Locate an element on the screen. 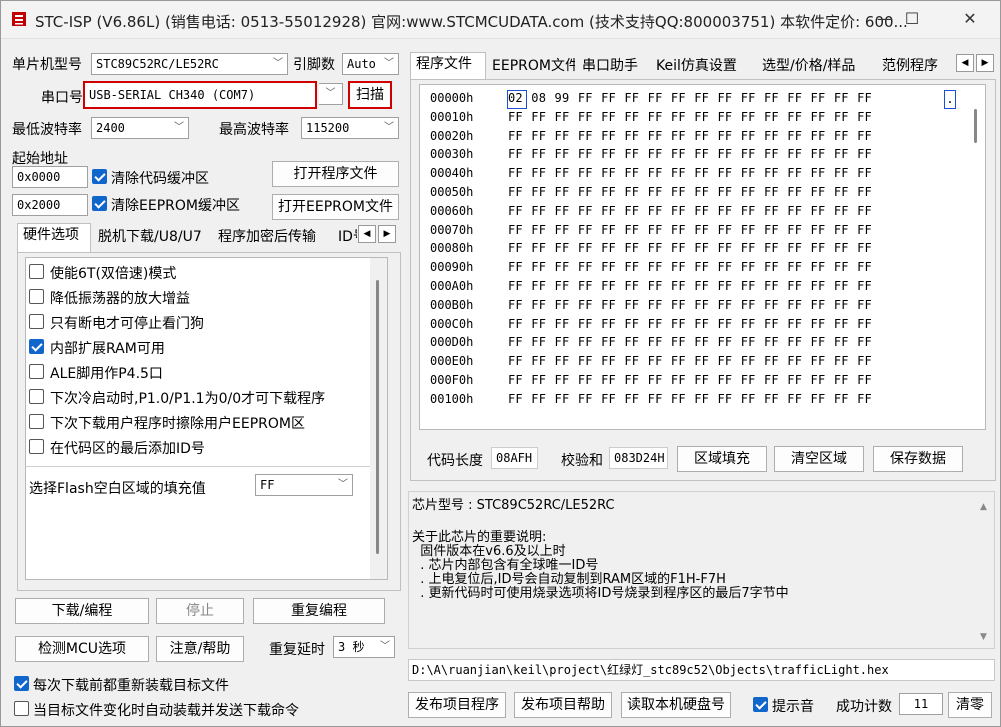  pin-count-label: 引脚数 is located at coordinates (314, 65).